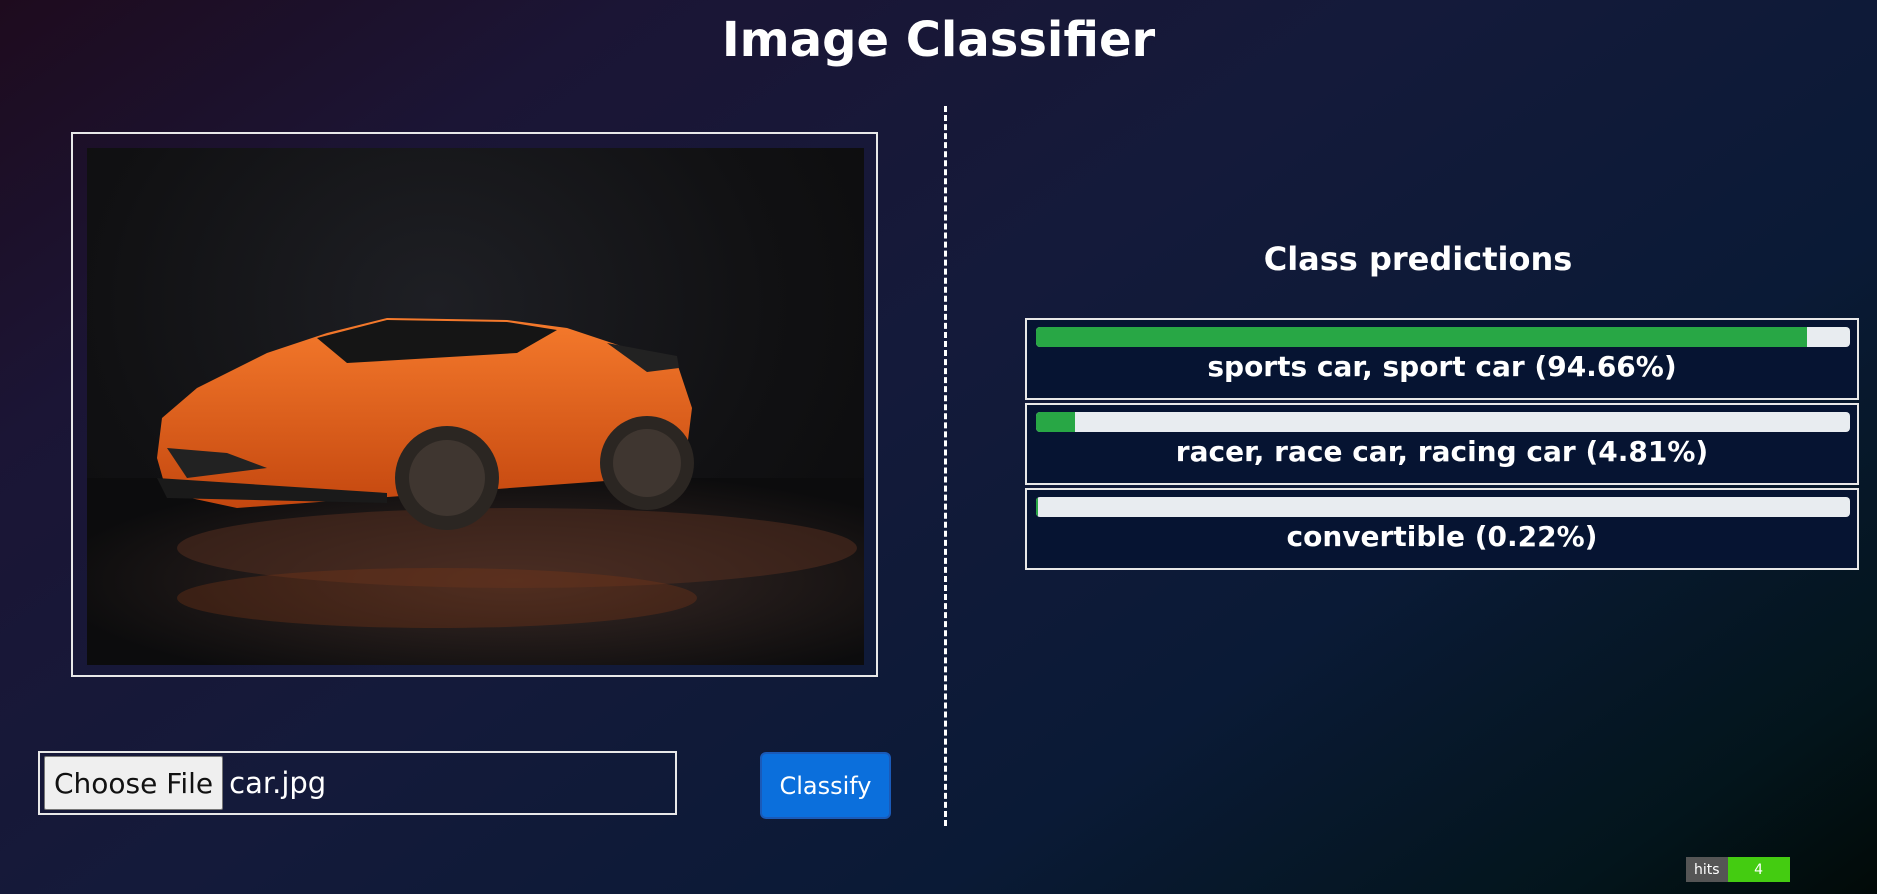  I want to click on choose-file-button: Choose File, so click(134, 783).